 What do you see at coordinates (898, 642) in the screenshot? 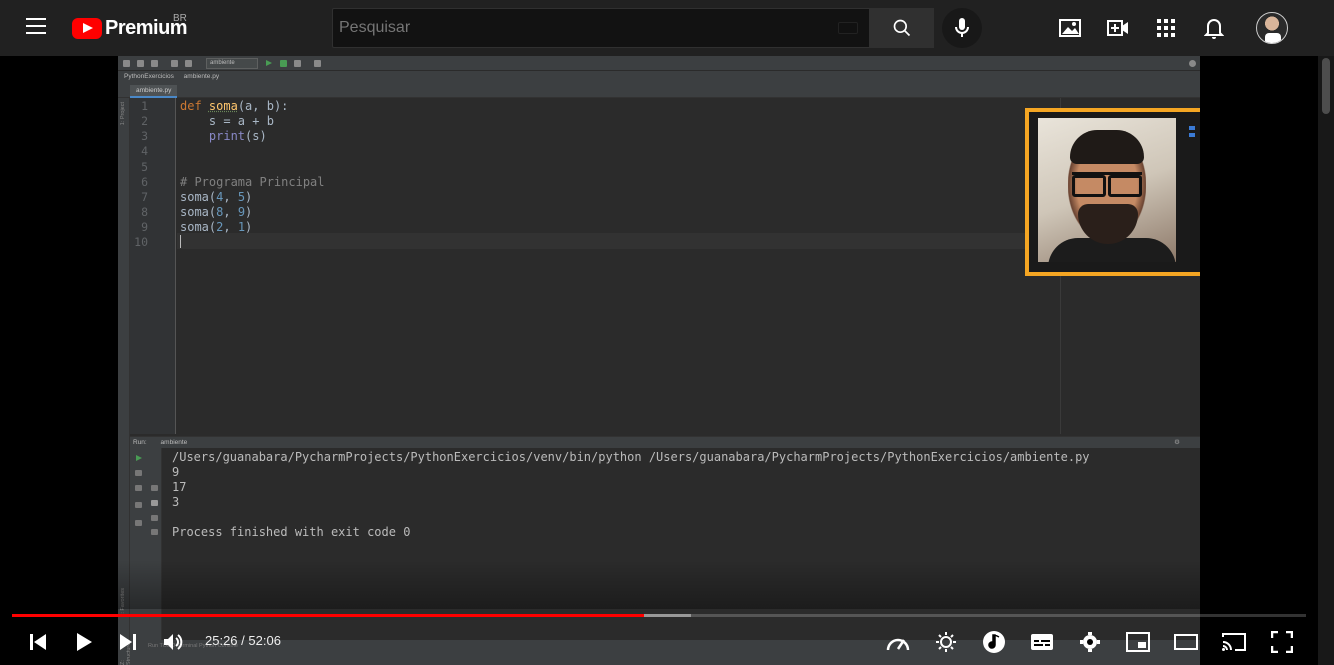
I see `playback-speed-button` at bounding box center [898, 642].